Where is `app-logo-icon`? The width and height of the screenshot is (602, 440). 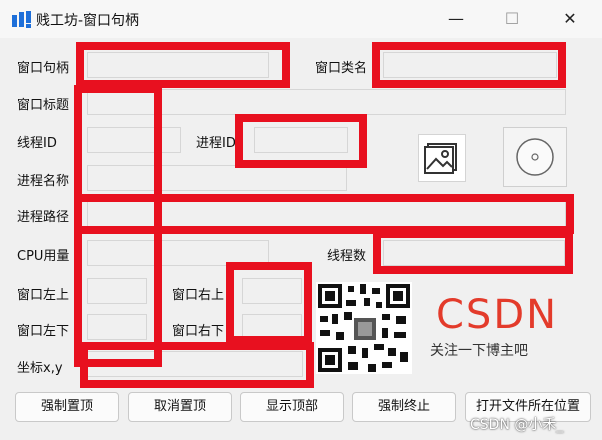 app-logo-icon is located at coordinates (21, 19).